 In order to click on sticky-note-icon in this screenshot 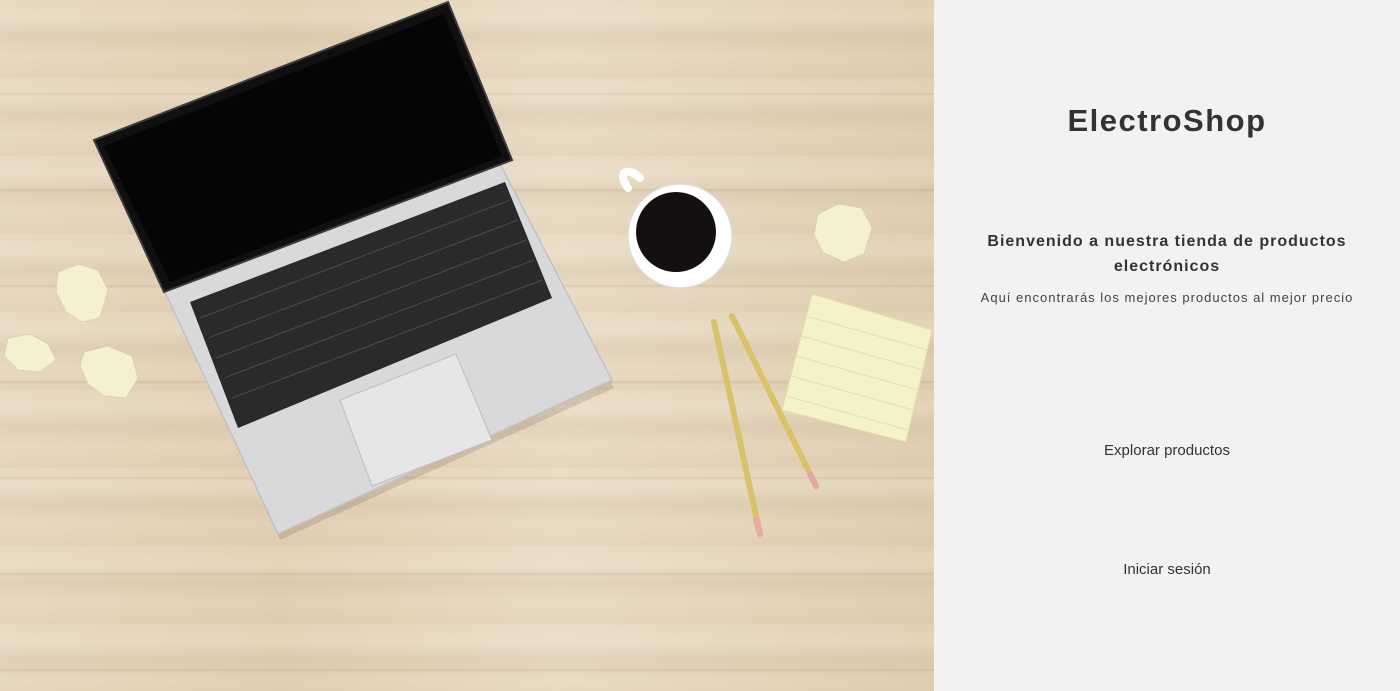, I will do `click(857, 368)`.